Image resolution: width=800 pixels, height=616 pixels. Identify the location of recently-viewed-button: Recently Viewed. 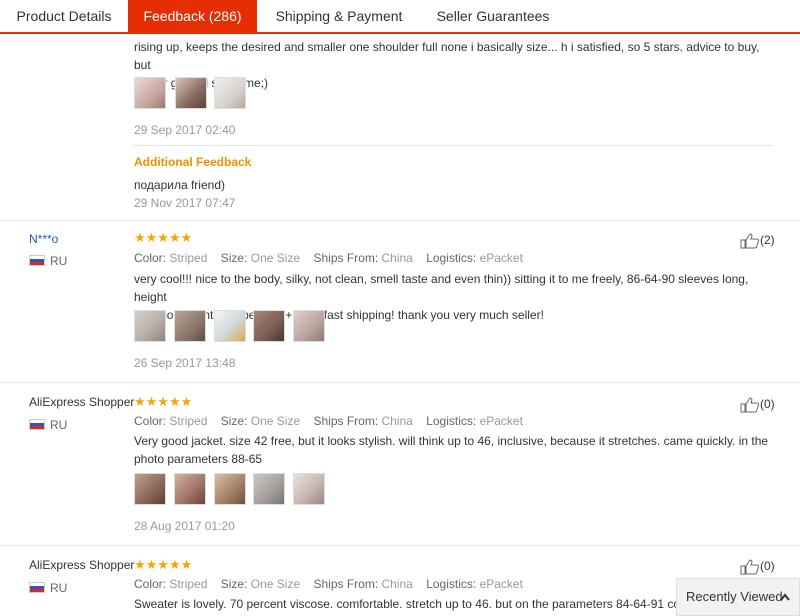
(738, 597).